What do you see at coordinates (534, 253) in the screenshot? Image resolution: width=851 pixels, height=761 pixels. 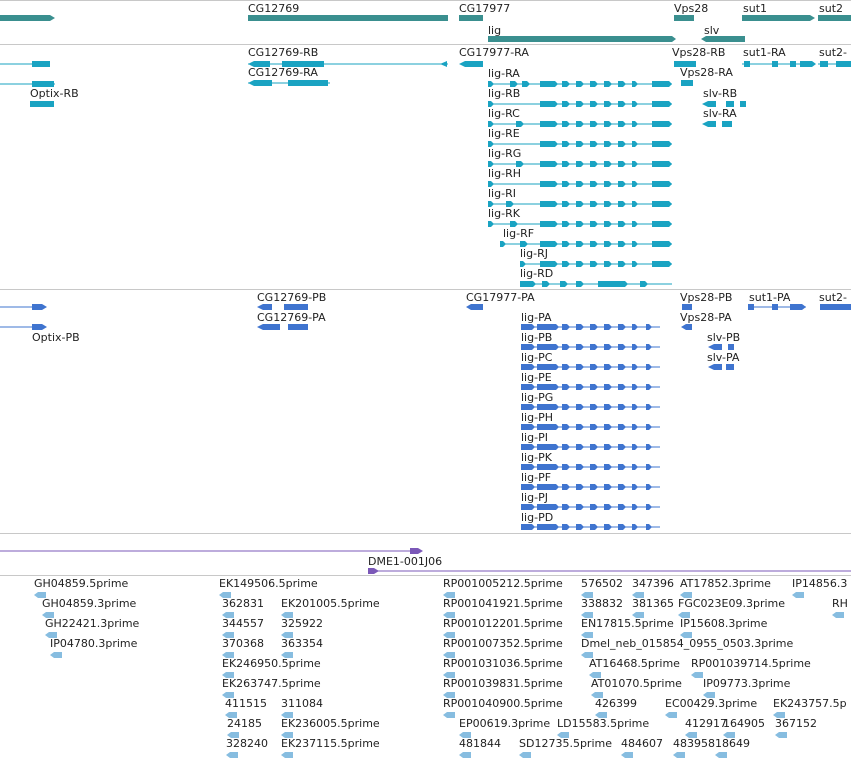 I see `transcript-label: lig-RJ` at bounding box center [534, 253].